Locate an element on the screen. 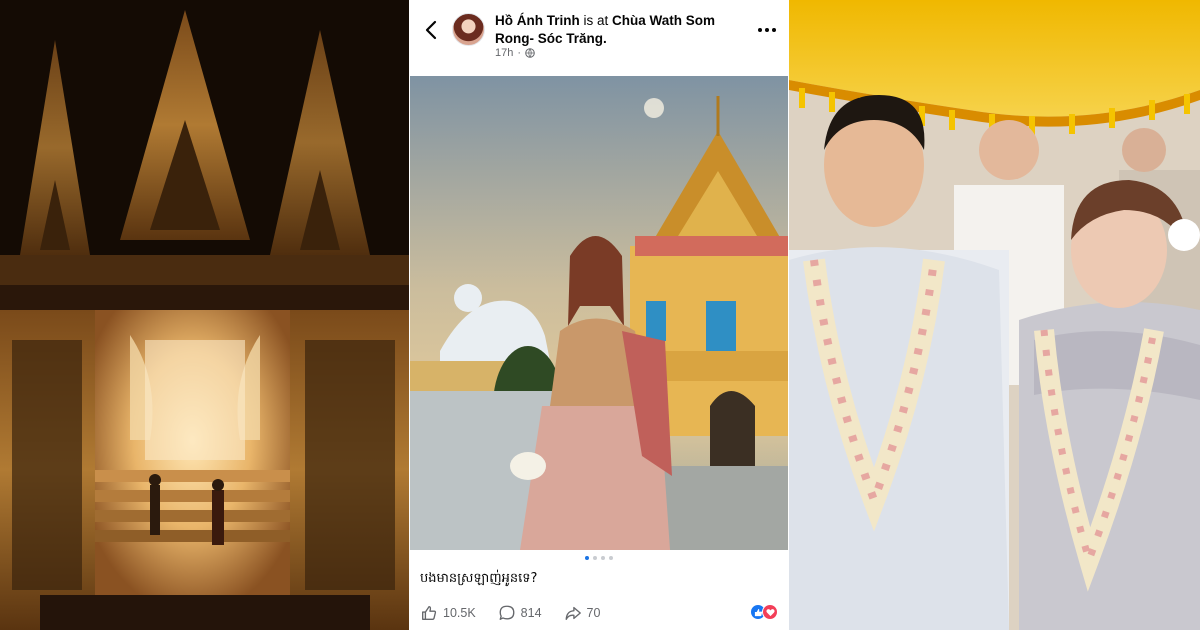 The width and height of the screenshot is (1200, 630). comment-count: 814 is located at coordinates (531, 613).